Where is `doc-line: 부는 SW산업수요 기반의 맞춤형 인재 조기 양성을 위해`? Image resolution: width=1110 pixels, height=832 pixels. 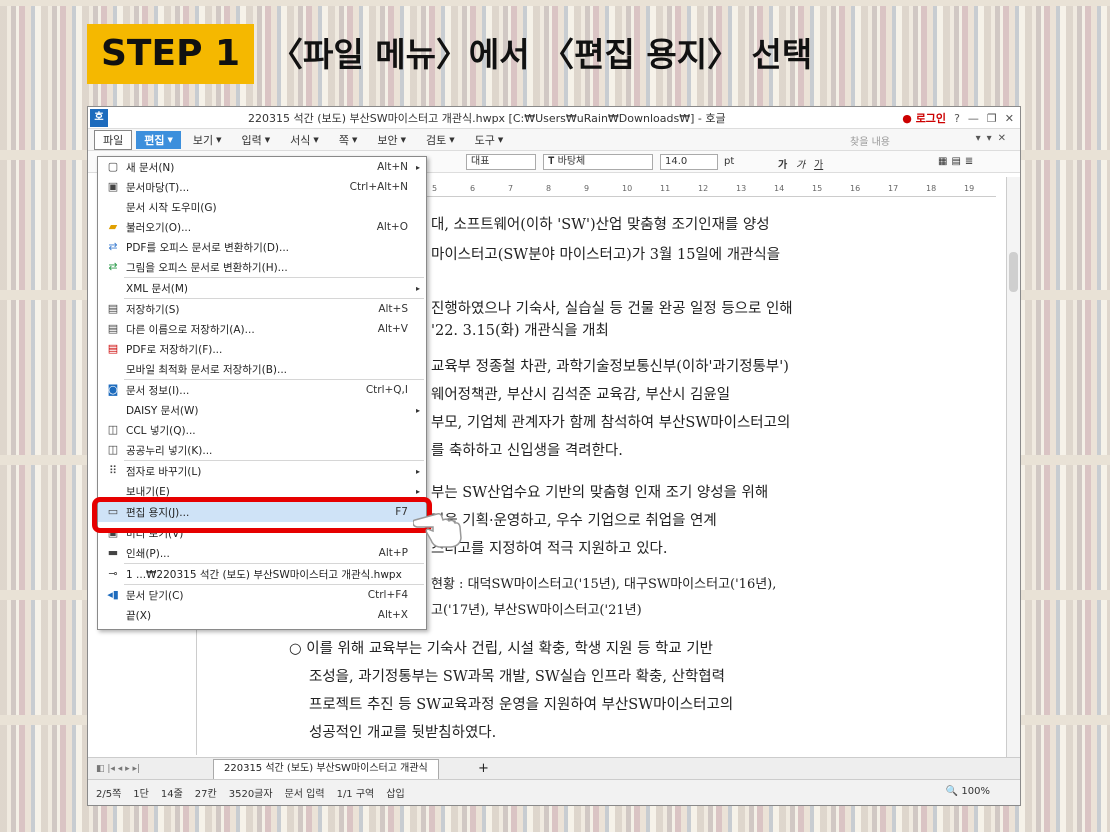
doc-line: 부는 SW산업수요 기반의 맞춤형 인재 조기 양성을 위해 is located at coordinates (600, 493).